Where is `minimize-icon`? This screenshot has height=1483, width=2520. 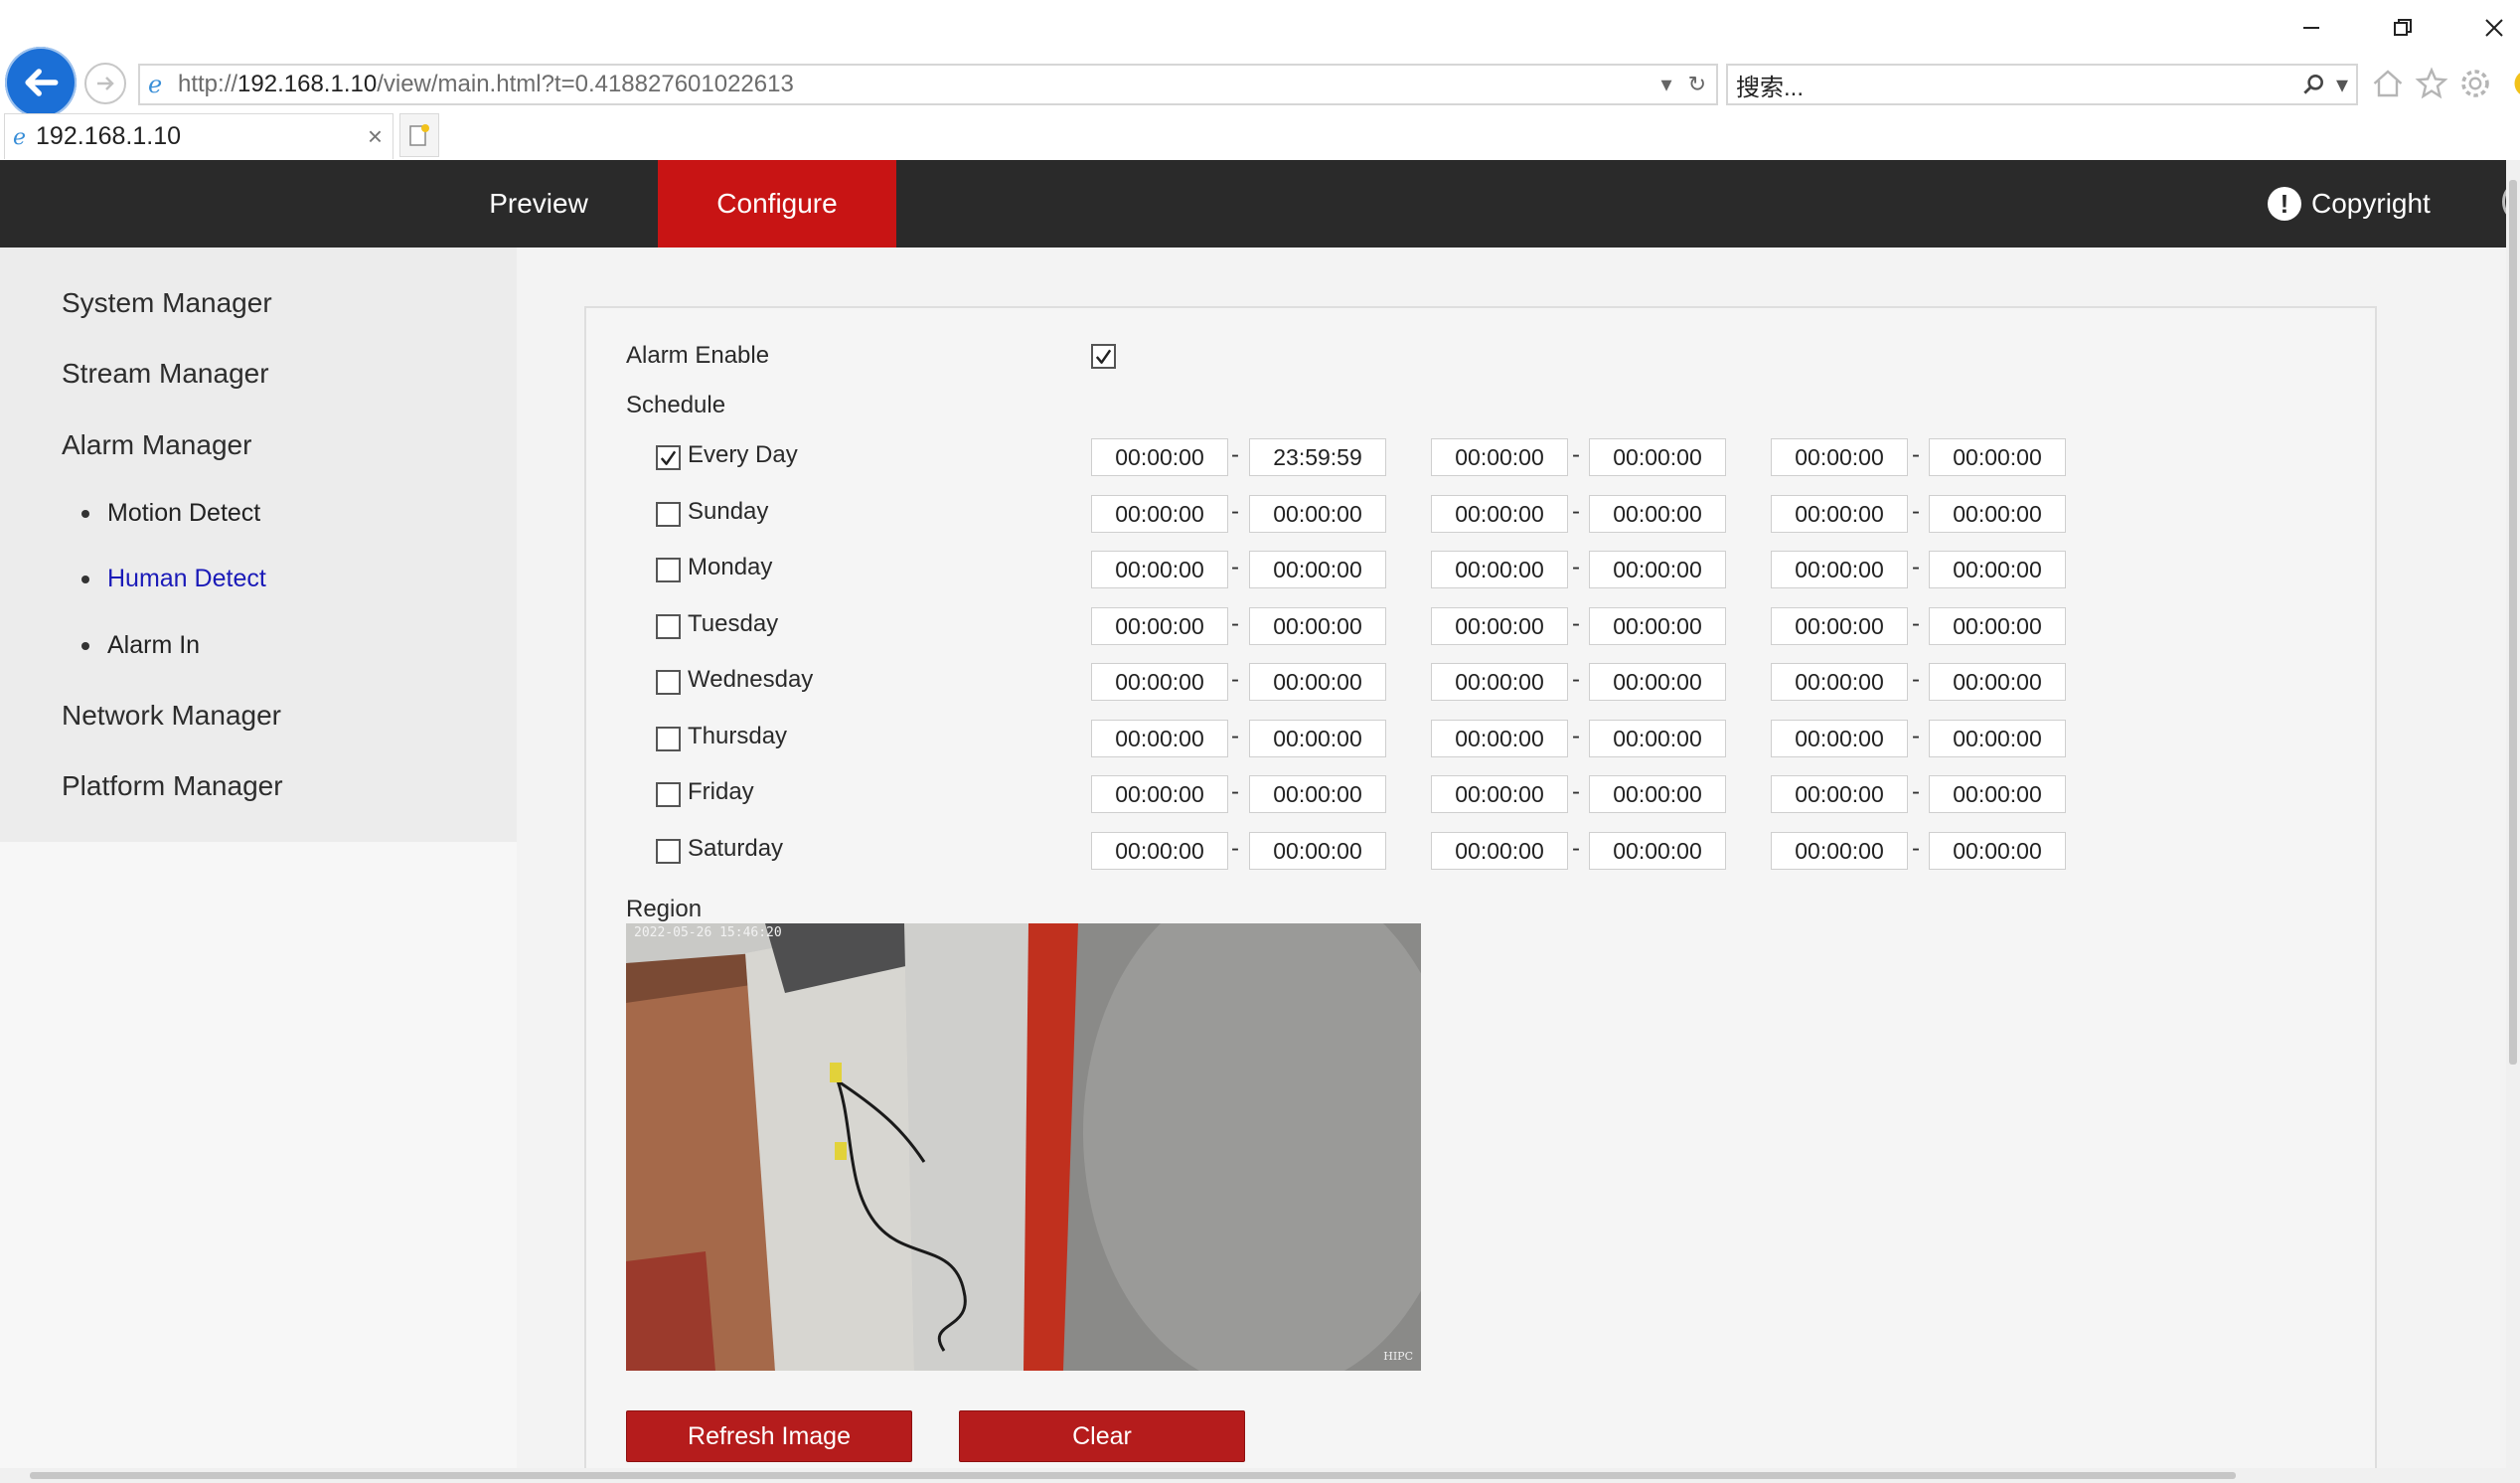 minimize-icon is located at coordinates (2312, 28).